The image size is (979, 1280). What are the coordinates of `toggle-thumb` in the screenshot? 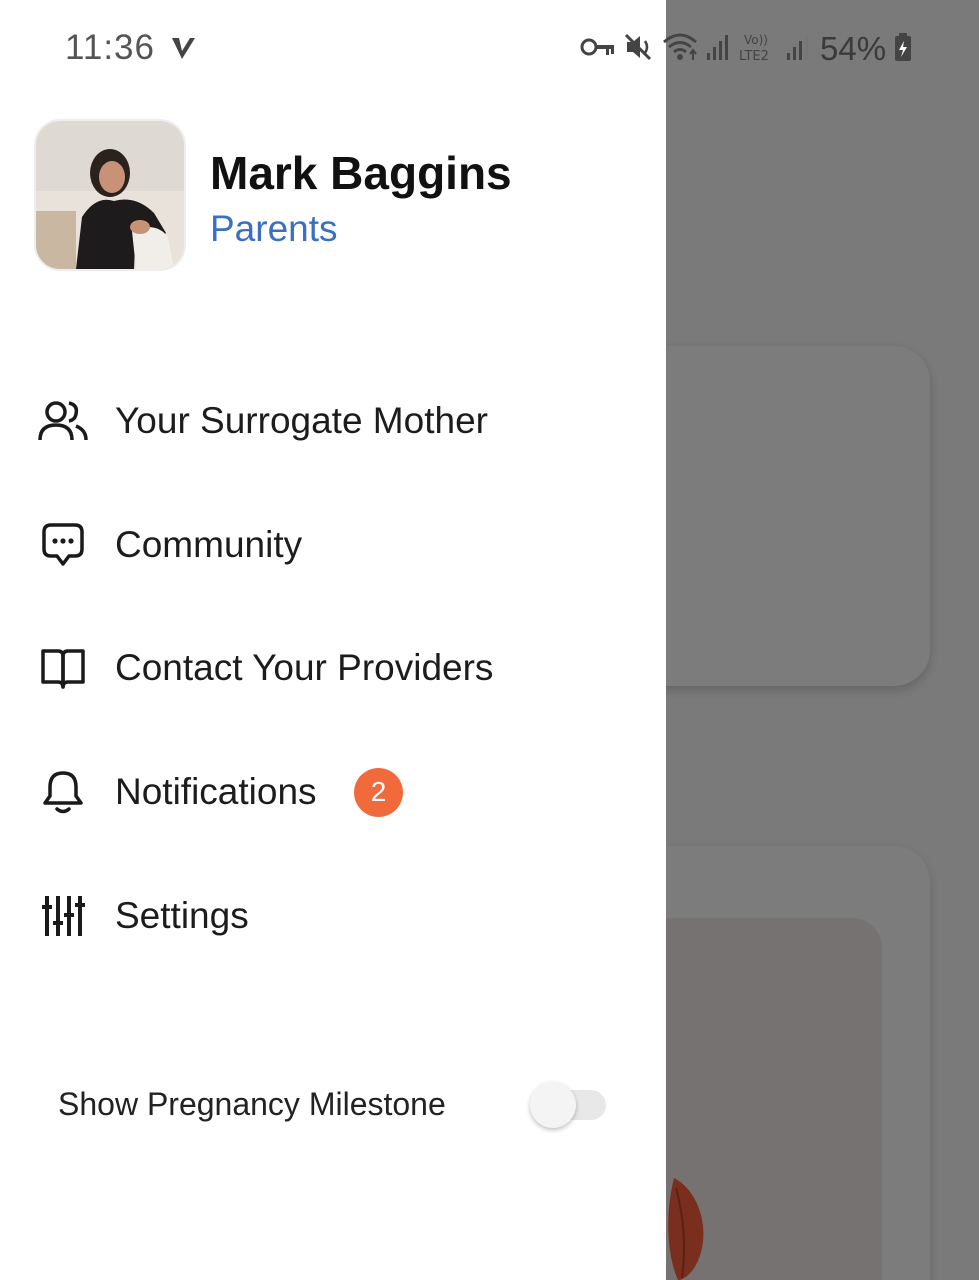 It's located at (553, 1105).